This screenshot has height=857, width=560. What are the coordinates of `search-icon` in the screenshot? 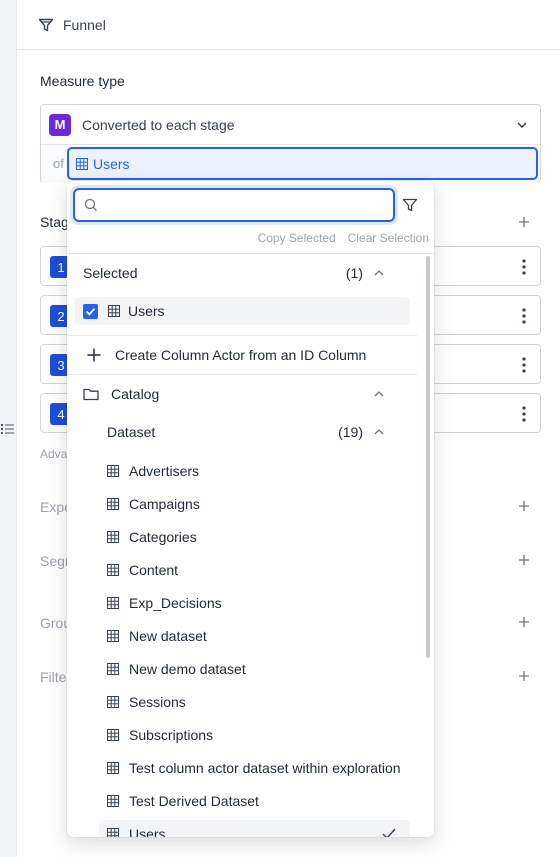 It's located at (90, 204).